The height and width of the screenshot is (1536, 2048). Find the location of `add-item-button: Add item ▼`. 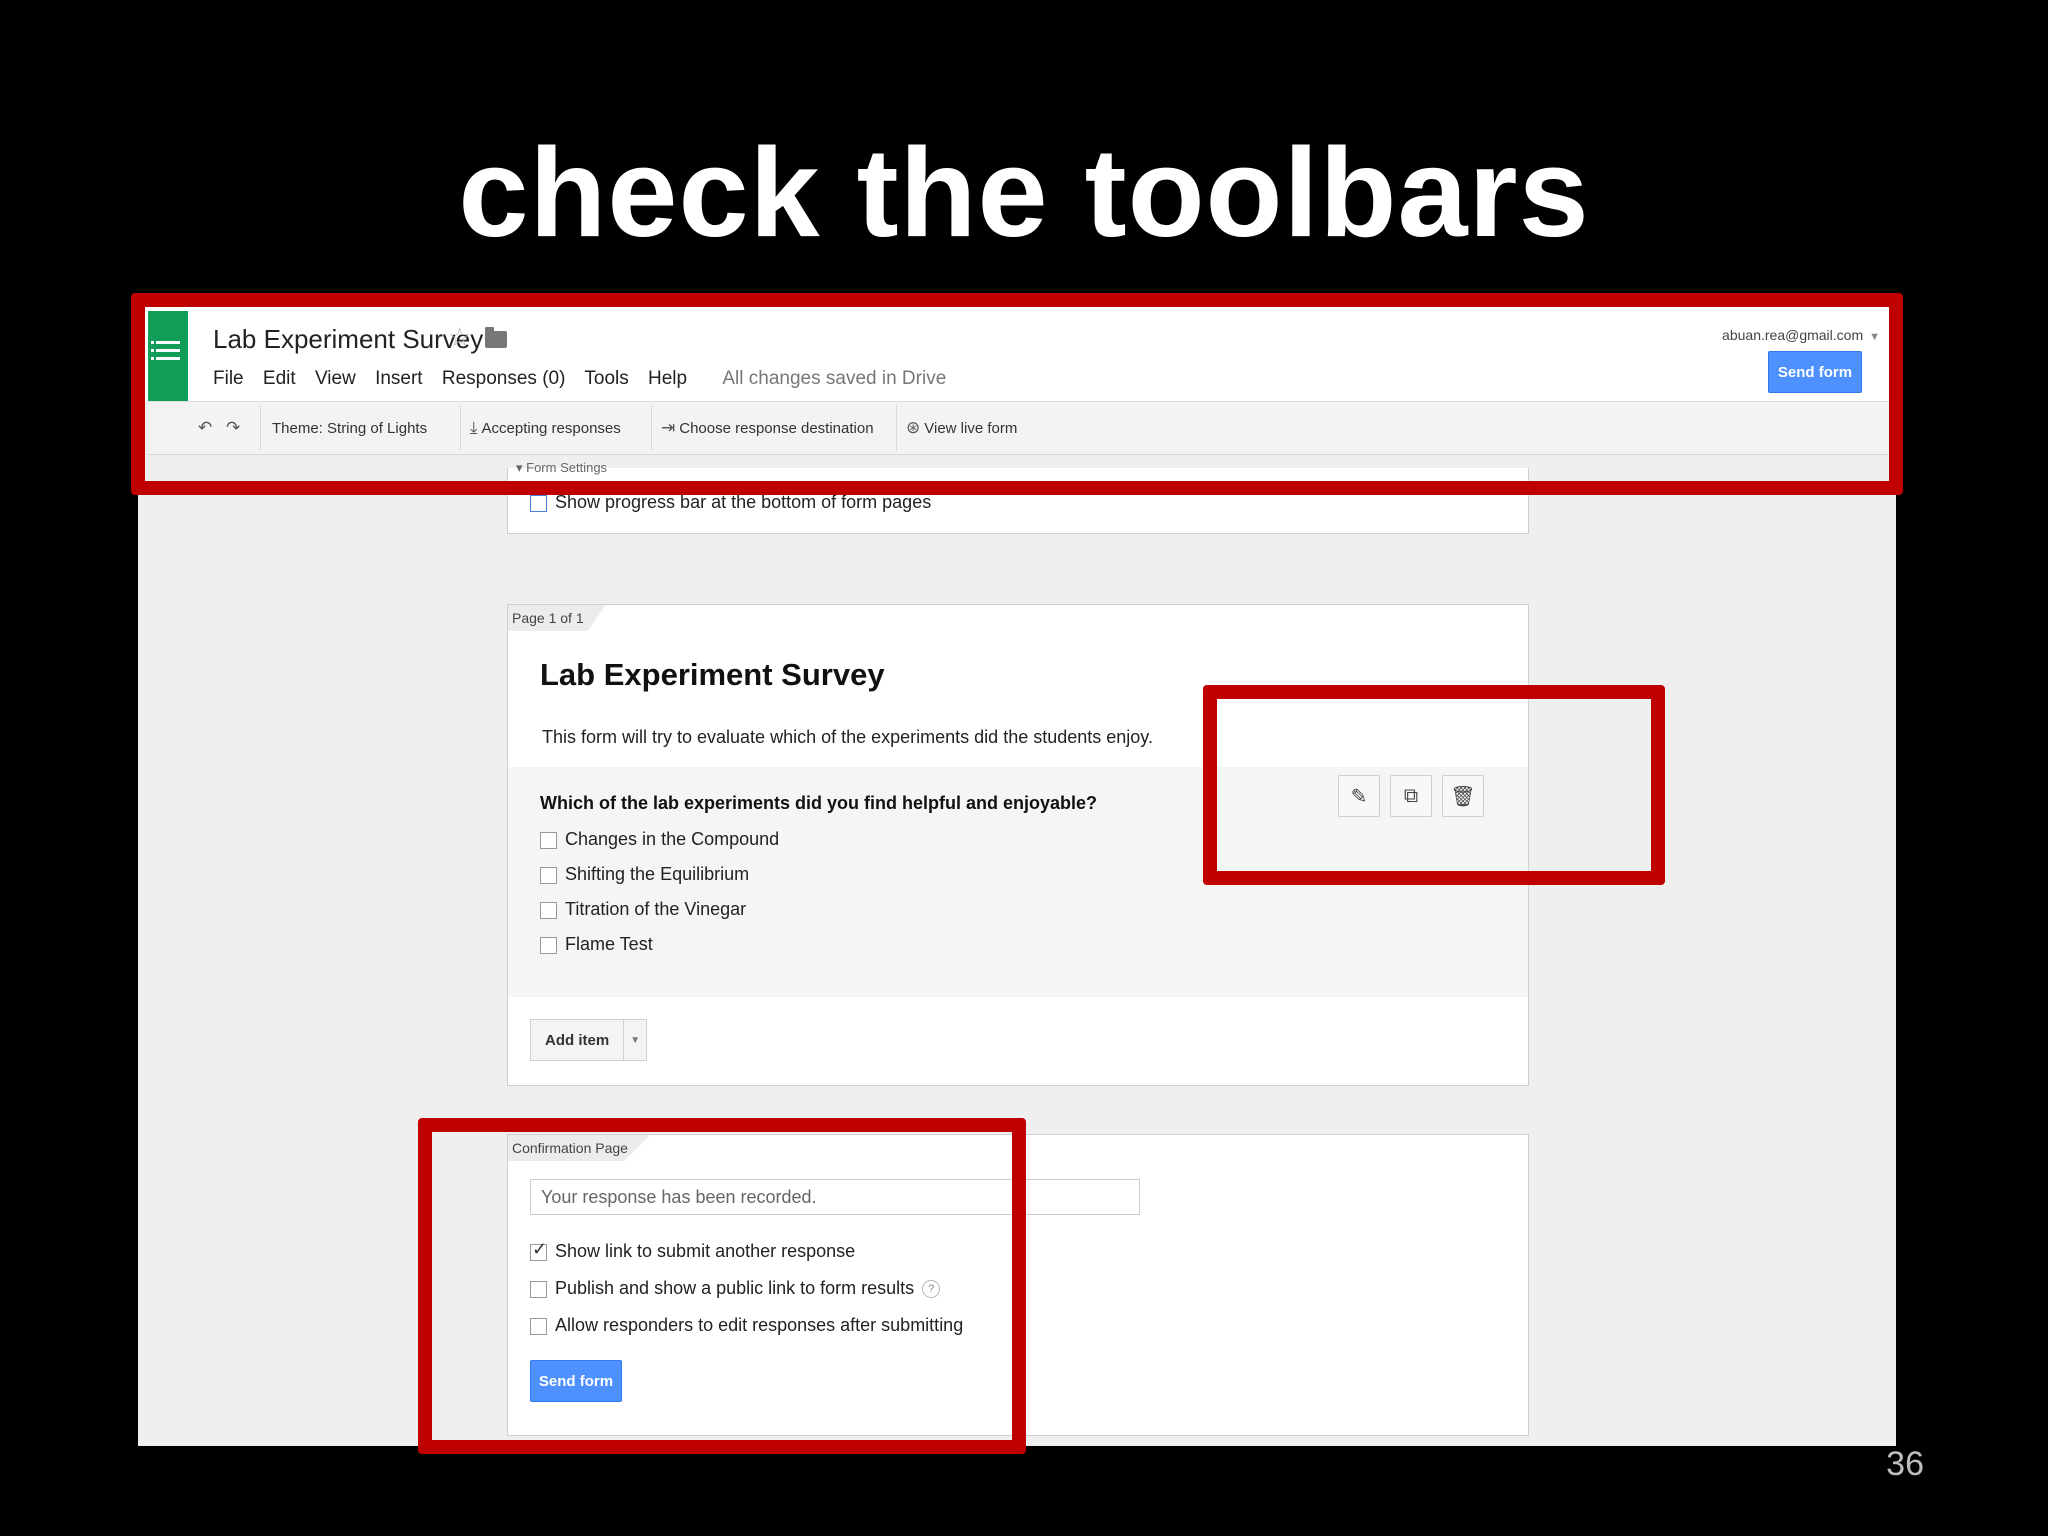

add-item-button: Add item ▼ is located at coordinates (589, 1040).